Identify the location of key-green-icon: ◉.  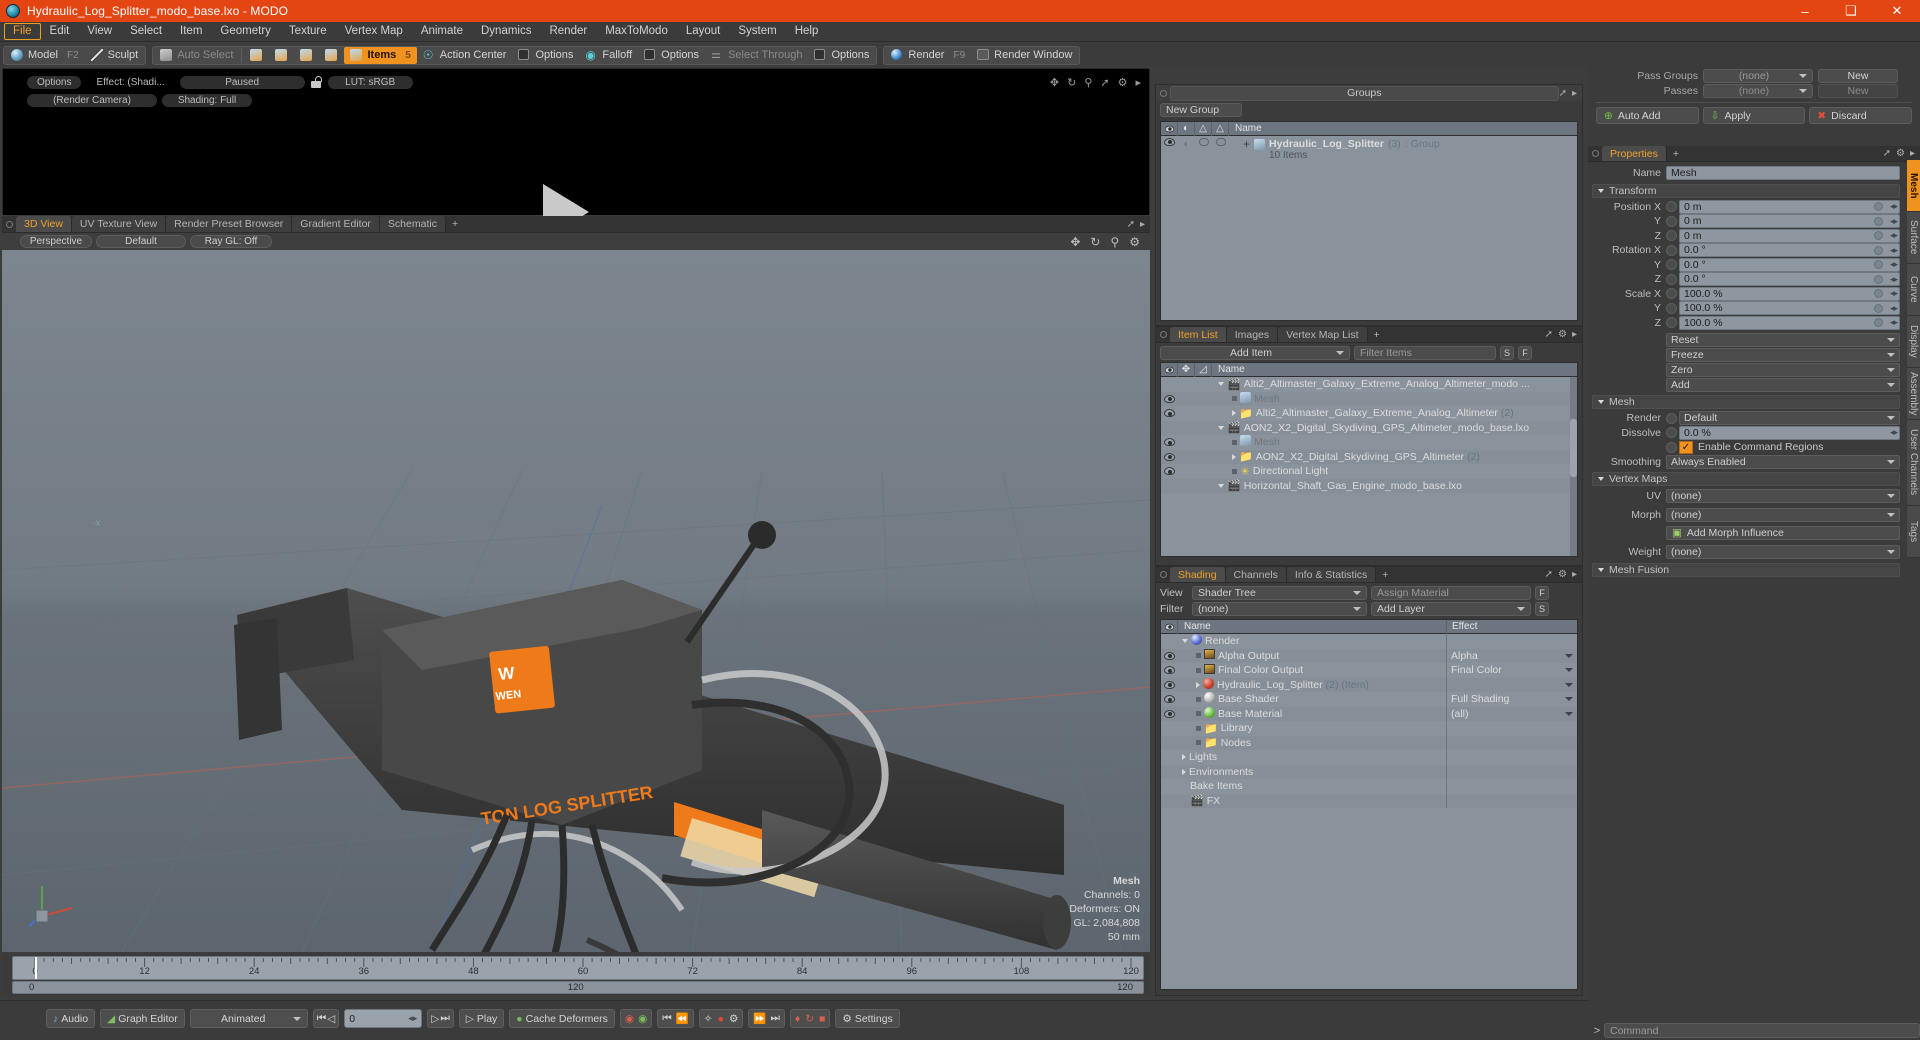
(642, 1019).